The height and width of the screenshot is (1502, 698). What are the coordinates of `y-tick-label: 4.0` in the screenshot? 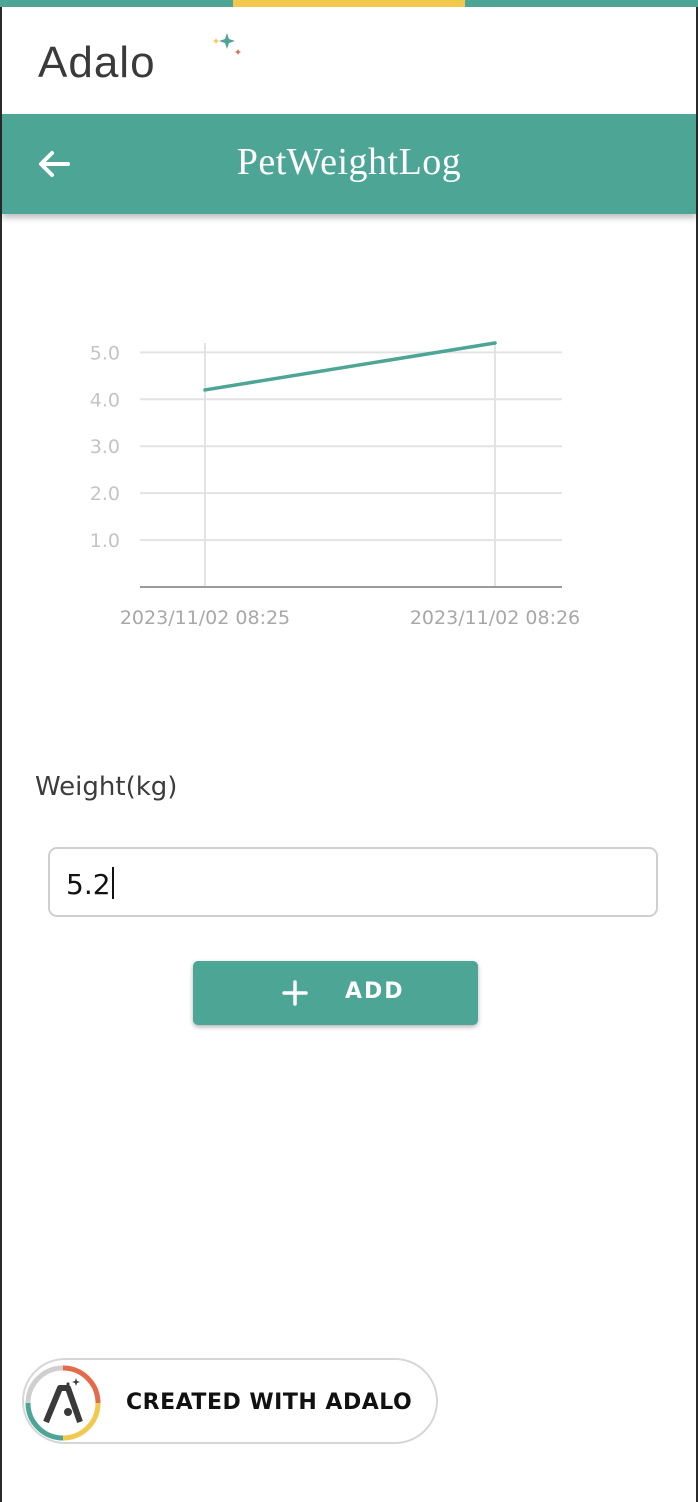 It's located at (105, 400).